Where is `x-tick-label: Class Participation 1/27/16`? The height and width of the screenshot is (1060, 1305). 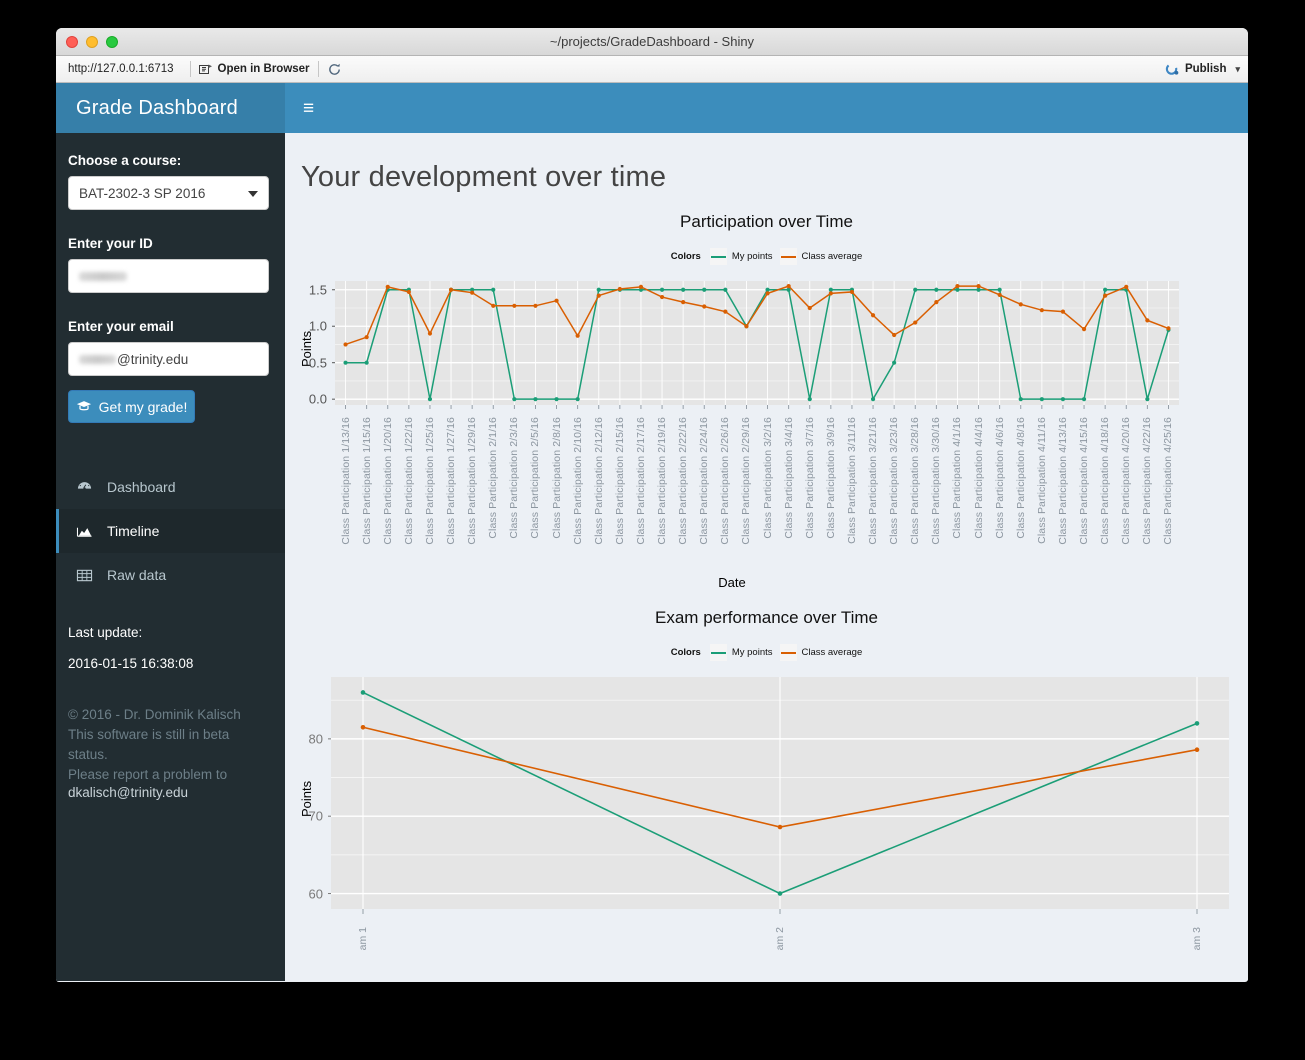
x-tick-label: Class Participation 1/27/16 is located at coordinates (451, 481).